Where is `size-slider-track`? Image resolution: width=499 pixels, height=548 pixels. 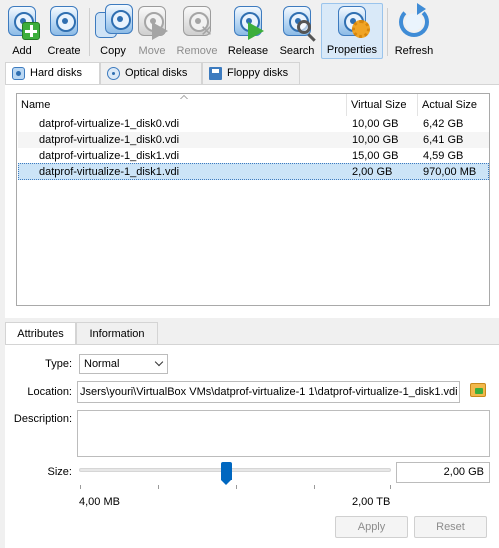 size-slider-track is located at coordinates (235, 470).